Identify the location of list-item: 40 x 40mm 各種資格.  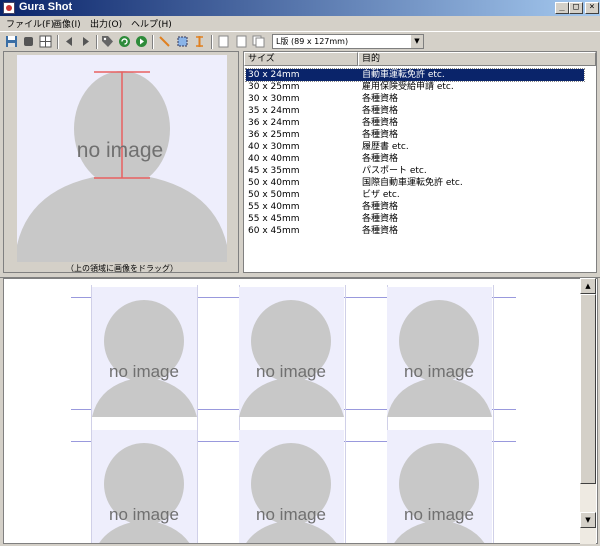
(415, 159).